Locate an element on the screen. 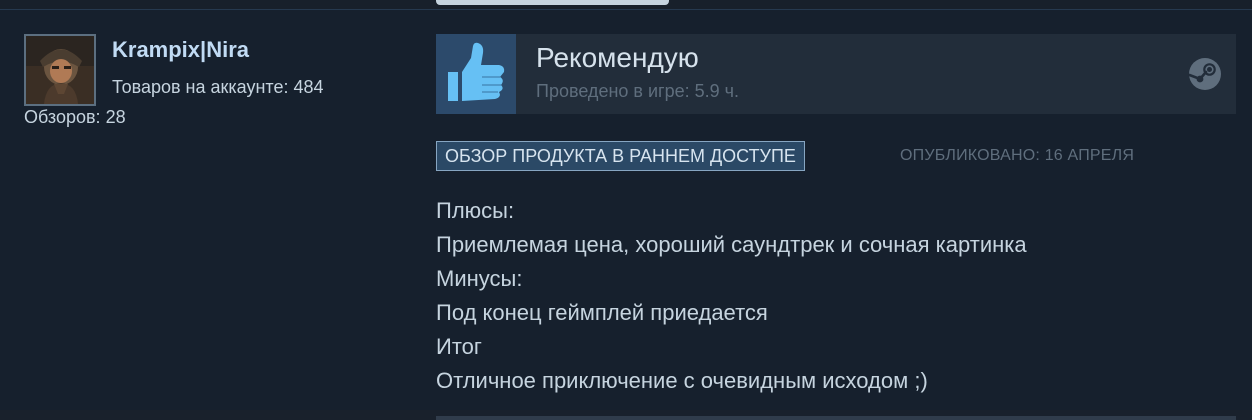 The width and height of the screenshot is (1252, 420). steam-icon is located at coordinates (1205, 74).